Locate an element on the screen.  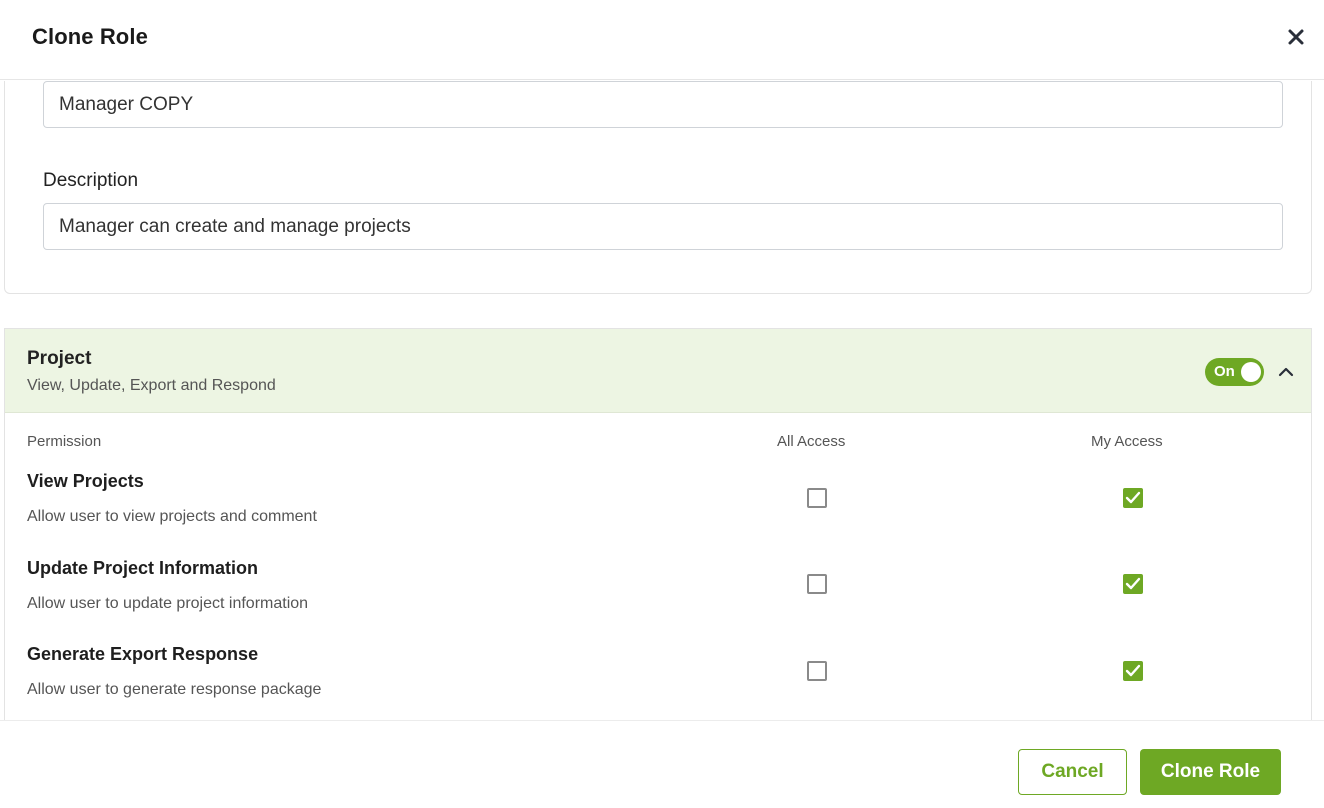
chevron-up-icon is located at coordinates (1286, 372).